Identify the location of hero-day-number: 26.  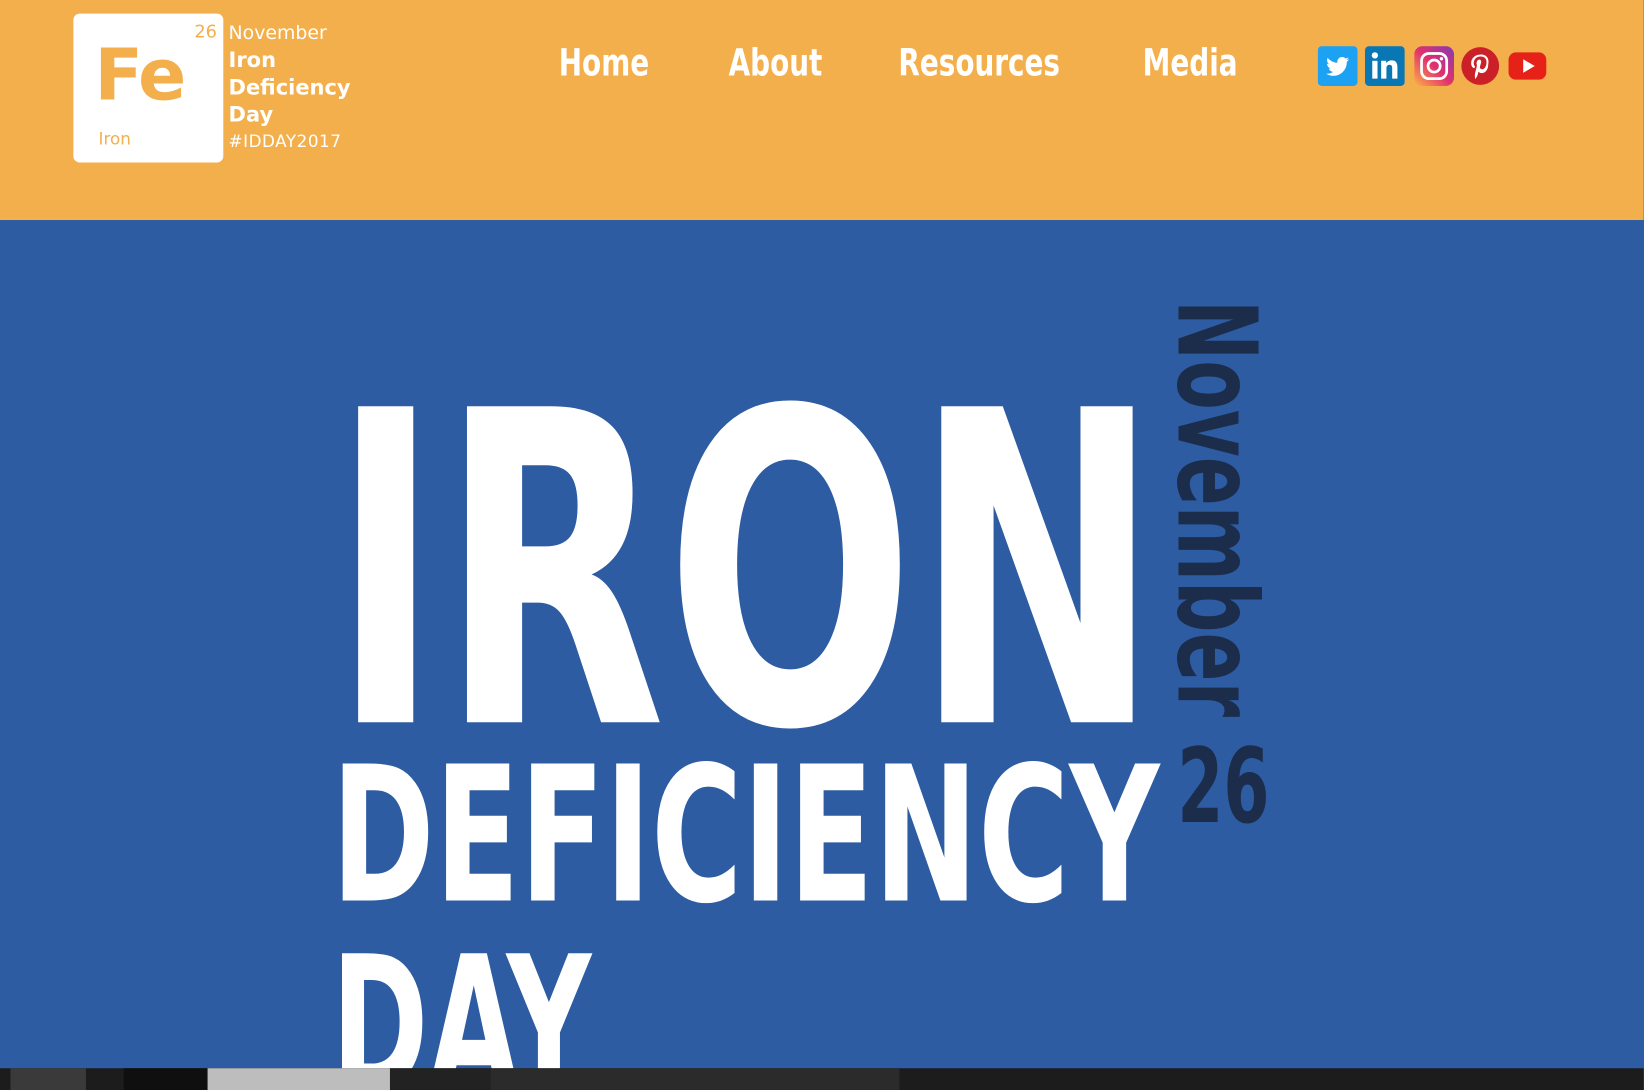
(1223, 786).